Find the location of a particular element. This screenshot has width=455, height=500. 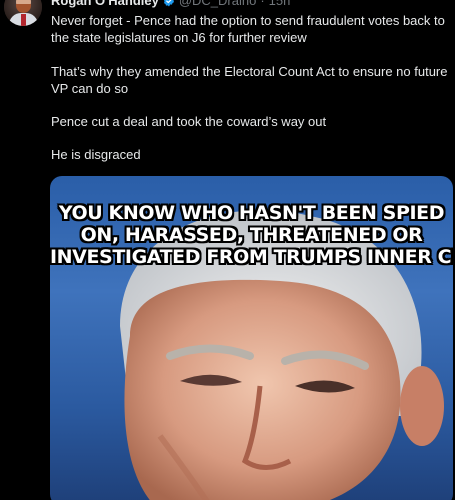

tweet-header: Rogan O'Handley @DC_Draino · 15h is located at coordinates (170, 4).